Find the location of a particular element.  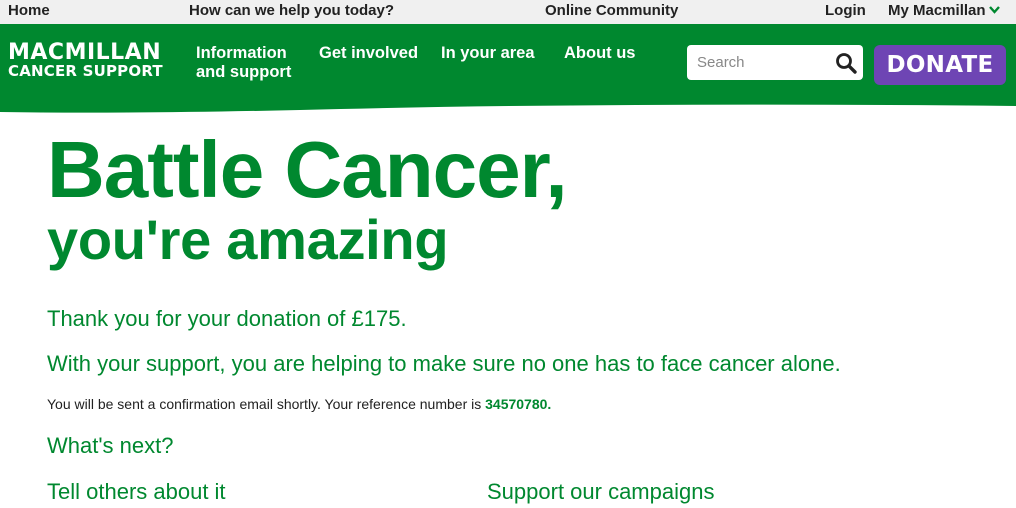

logo-line-2: CANCER SUPPORT is located at coordinates (85, 71).